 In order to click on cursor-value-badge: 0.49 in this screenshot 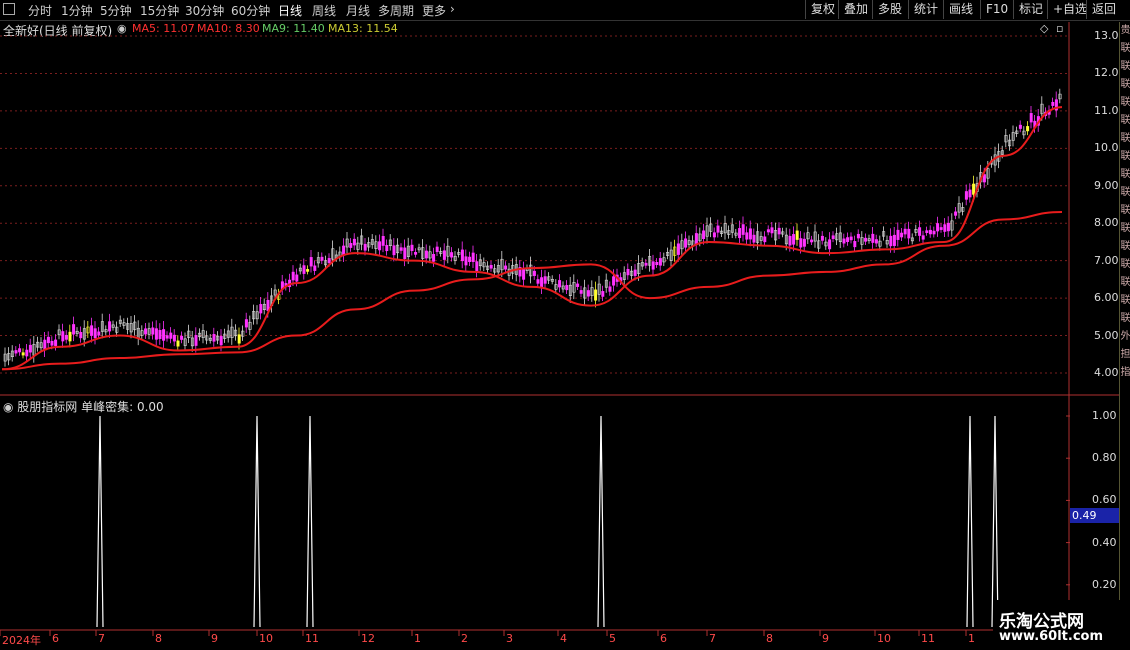, I will do `click(1095, 515)`.